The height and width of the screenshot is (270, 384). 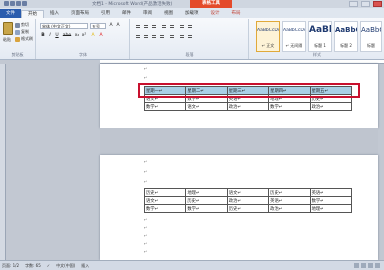 I want to click on tab-mailings: 邮件, so click(x=126, y=14).